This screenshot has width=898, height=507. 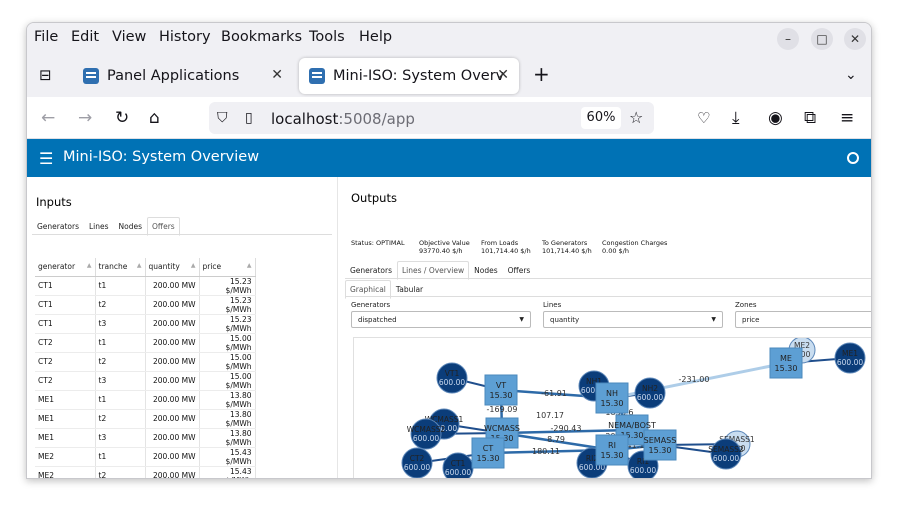 What do you see at coordinates (441, 319) in the screenshot?
I see `generators-select: dispatched ▼` at bounding box center [441, 319].